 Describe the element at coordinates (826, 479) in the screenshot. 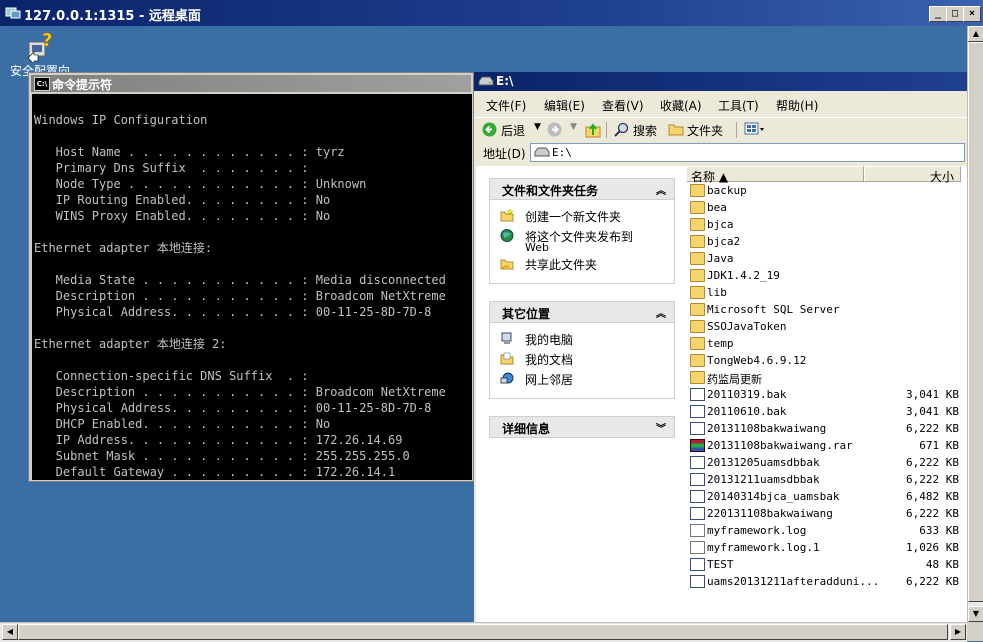

I see `file-row: 20131211uamsdbbak 6,222 KB` at that location.